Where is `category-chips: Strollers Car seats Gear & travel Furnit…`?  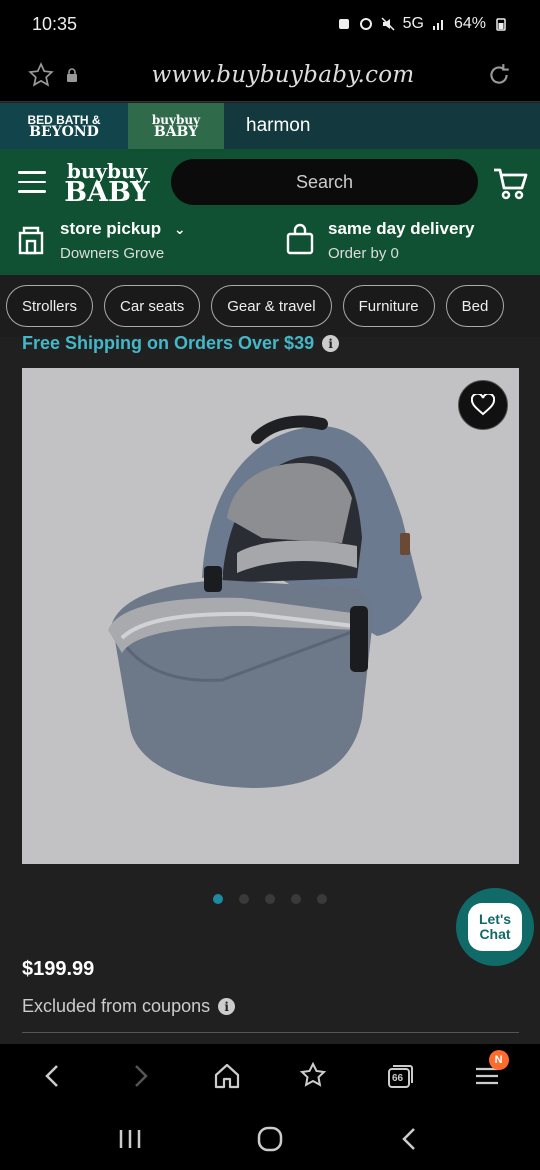
category-chips: Strollers Car seats Gear & travel Furnit… is located at coordinates (270, 306).